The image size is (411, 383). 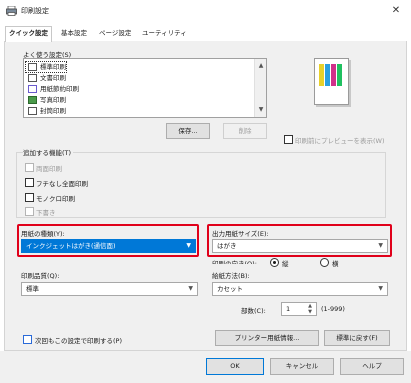 I want to click on list-item: 文書印刷, so click(x=46, y=78).